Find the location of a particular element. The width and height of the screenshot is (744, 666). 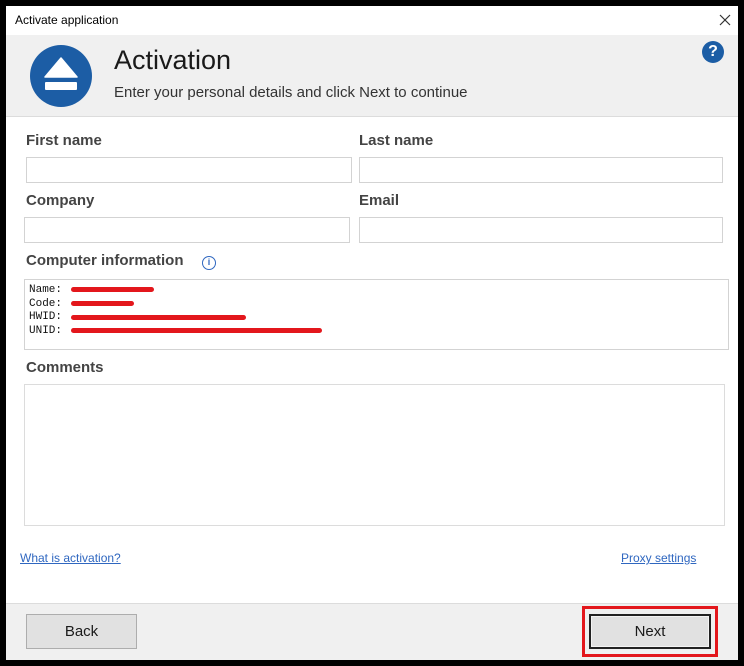

computer-info-key: Name: is located at coordinates (46, 289).